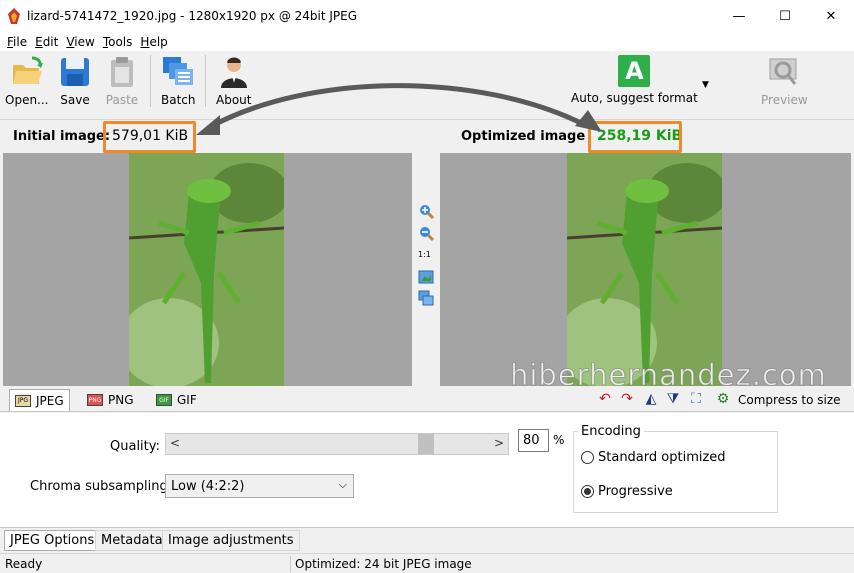 The width and height of the screenshot is (854, 573). I want to click on menu-view: View, so click(80, 42).